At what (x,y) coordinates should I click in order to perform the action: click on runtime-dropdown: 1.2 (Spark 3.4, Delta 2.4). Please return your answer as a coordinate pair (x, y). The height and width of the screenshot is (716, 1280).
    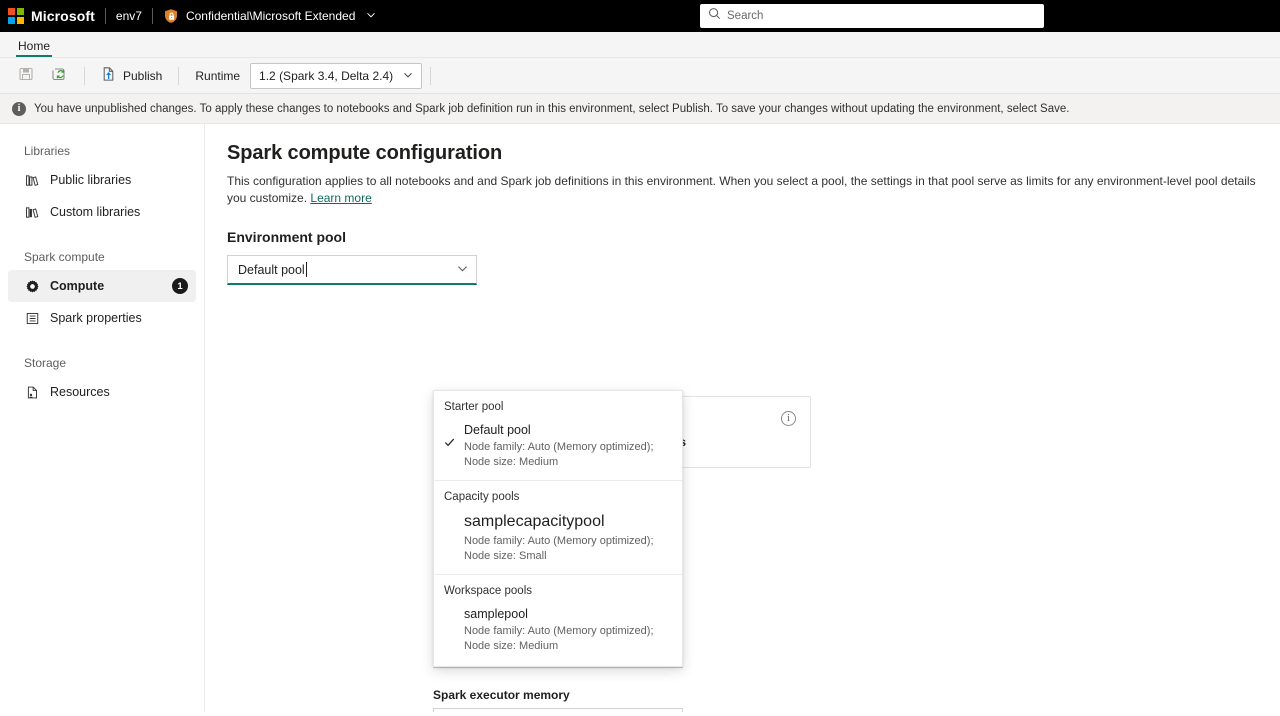
    Looking at the image, I should click on (336, 75).